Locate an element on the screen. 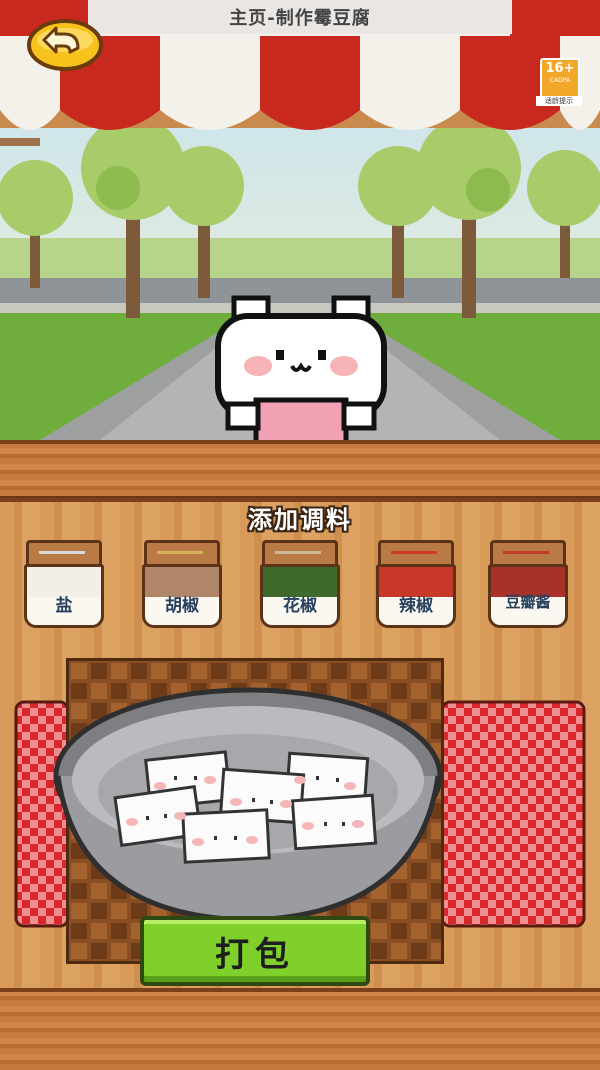  jar-body: 辣椒 is located at coordinates (416, 596).